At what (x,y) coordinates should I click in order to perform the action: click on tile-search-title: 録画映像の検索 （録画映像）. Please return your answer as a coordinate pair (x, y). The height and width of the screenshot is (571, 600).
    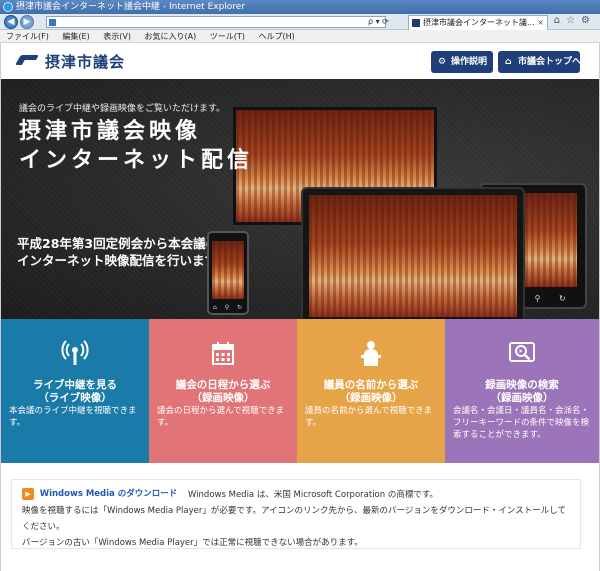
    Looking at the image, I should click on (522, 392).